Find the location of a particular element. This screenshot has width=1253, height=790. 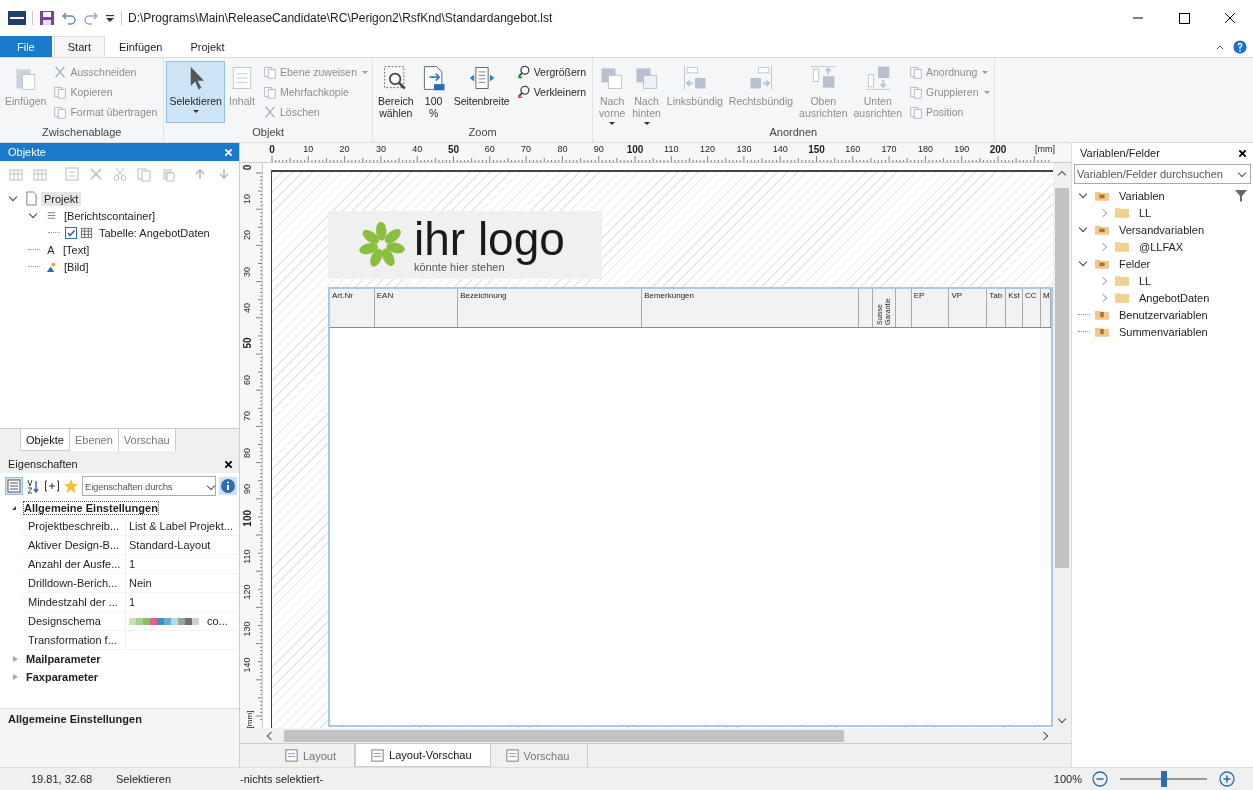

property-name: Designschema is located at coordinates (74, 621).